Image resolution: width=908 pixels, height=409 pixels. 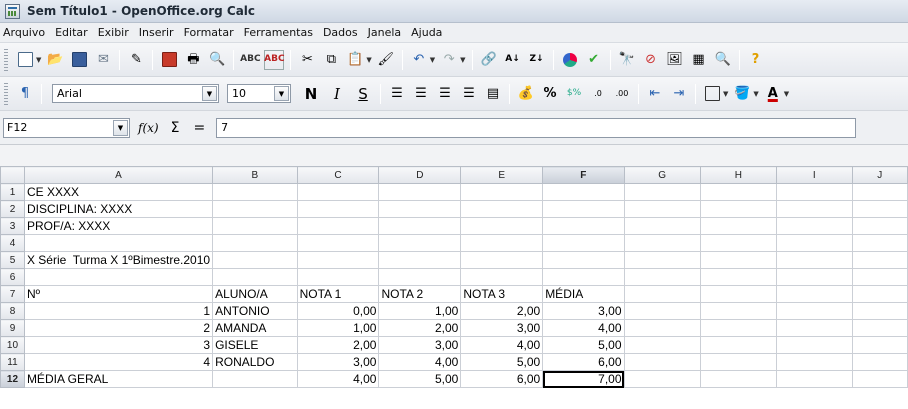 I want to click on bold-button: N, so click(x=311, y=94).